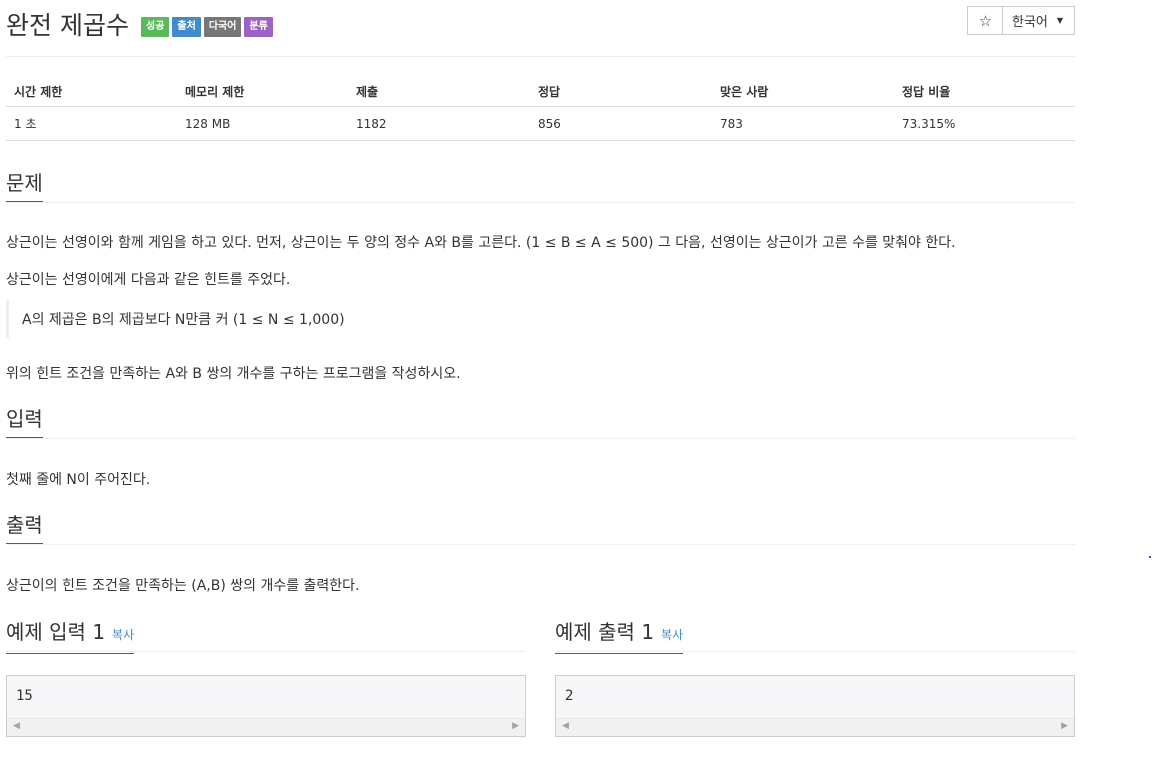 This screenshot has height=759, width=1152. Describe the element at coordinates (984, 123) in the screenshot. I see `value-accept-rate: 73.315%` at that location.